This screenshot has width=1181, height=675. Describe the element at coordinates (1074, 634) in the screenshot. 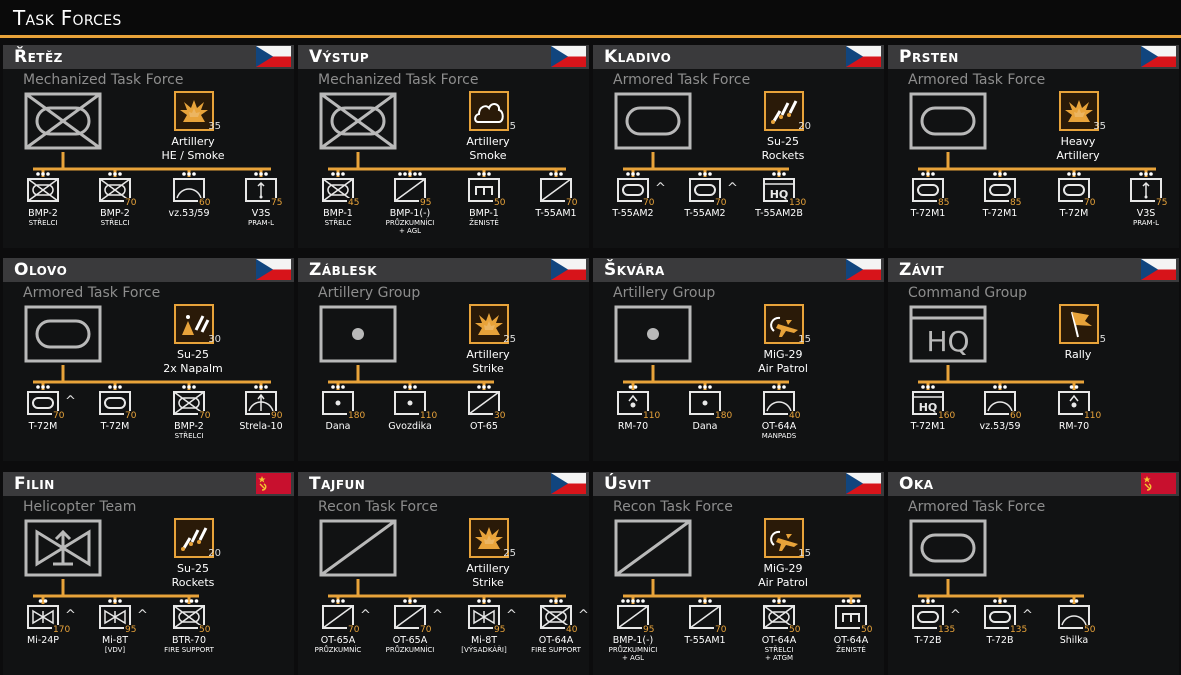

I see `unit-slot: 50 Shilka` at that location.